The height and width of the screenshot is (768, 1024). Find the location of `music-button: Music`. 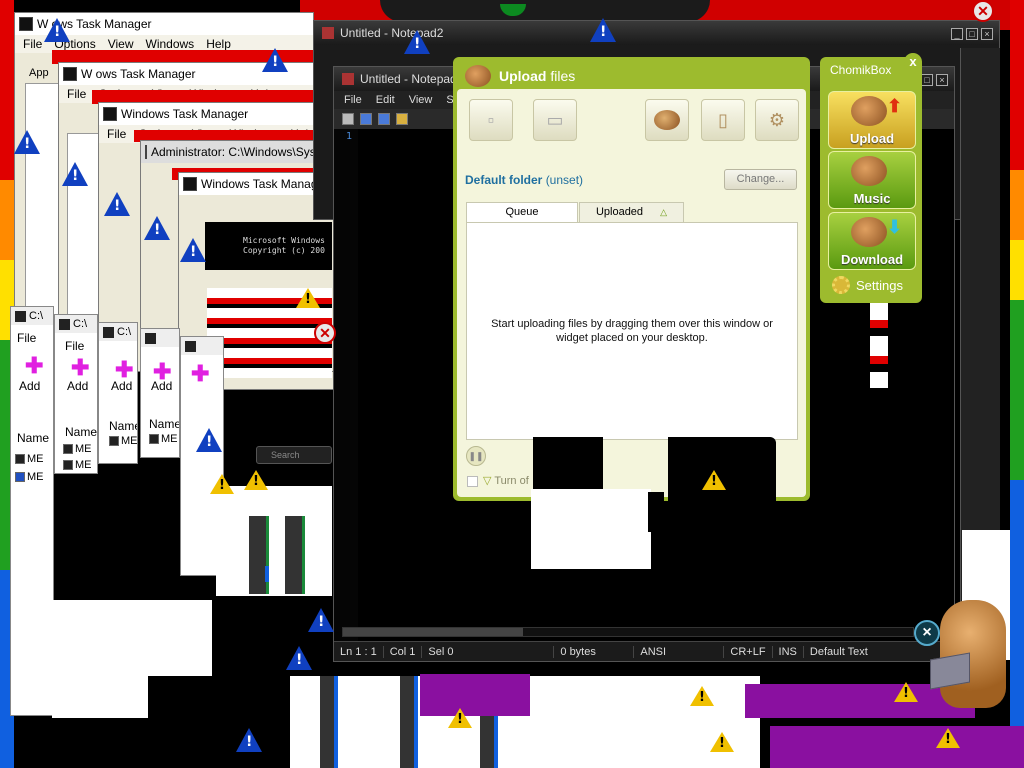

music-button: Music is located at coordinates (872, 180).